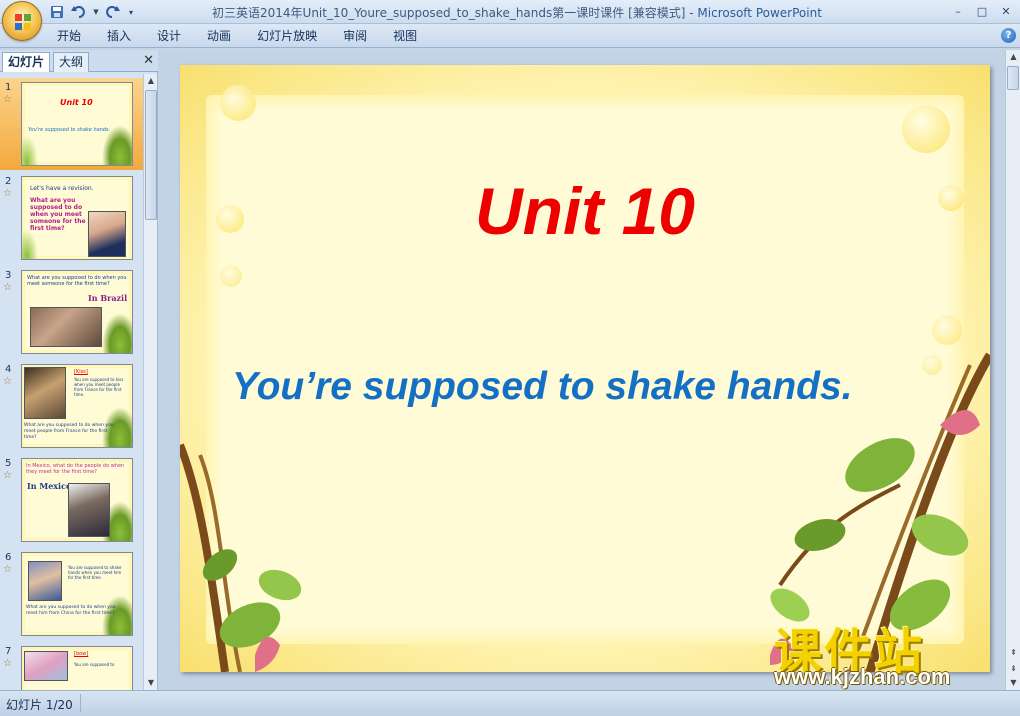 This screenshot has width=1020, height=716. I want to click on close-button: ✕, so click(1006, 11).